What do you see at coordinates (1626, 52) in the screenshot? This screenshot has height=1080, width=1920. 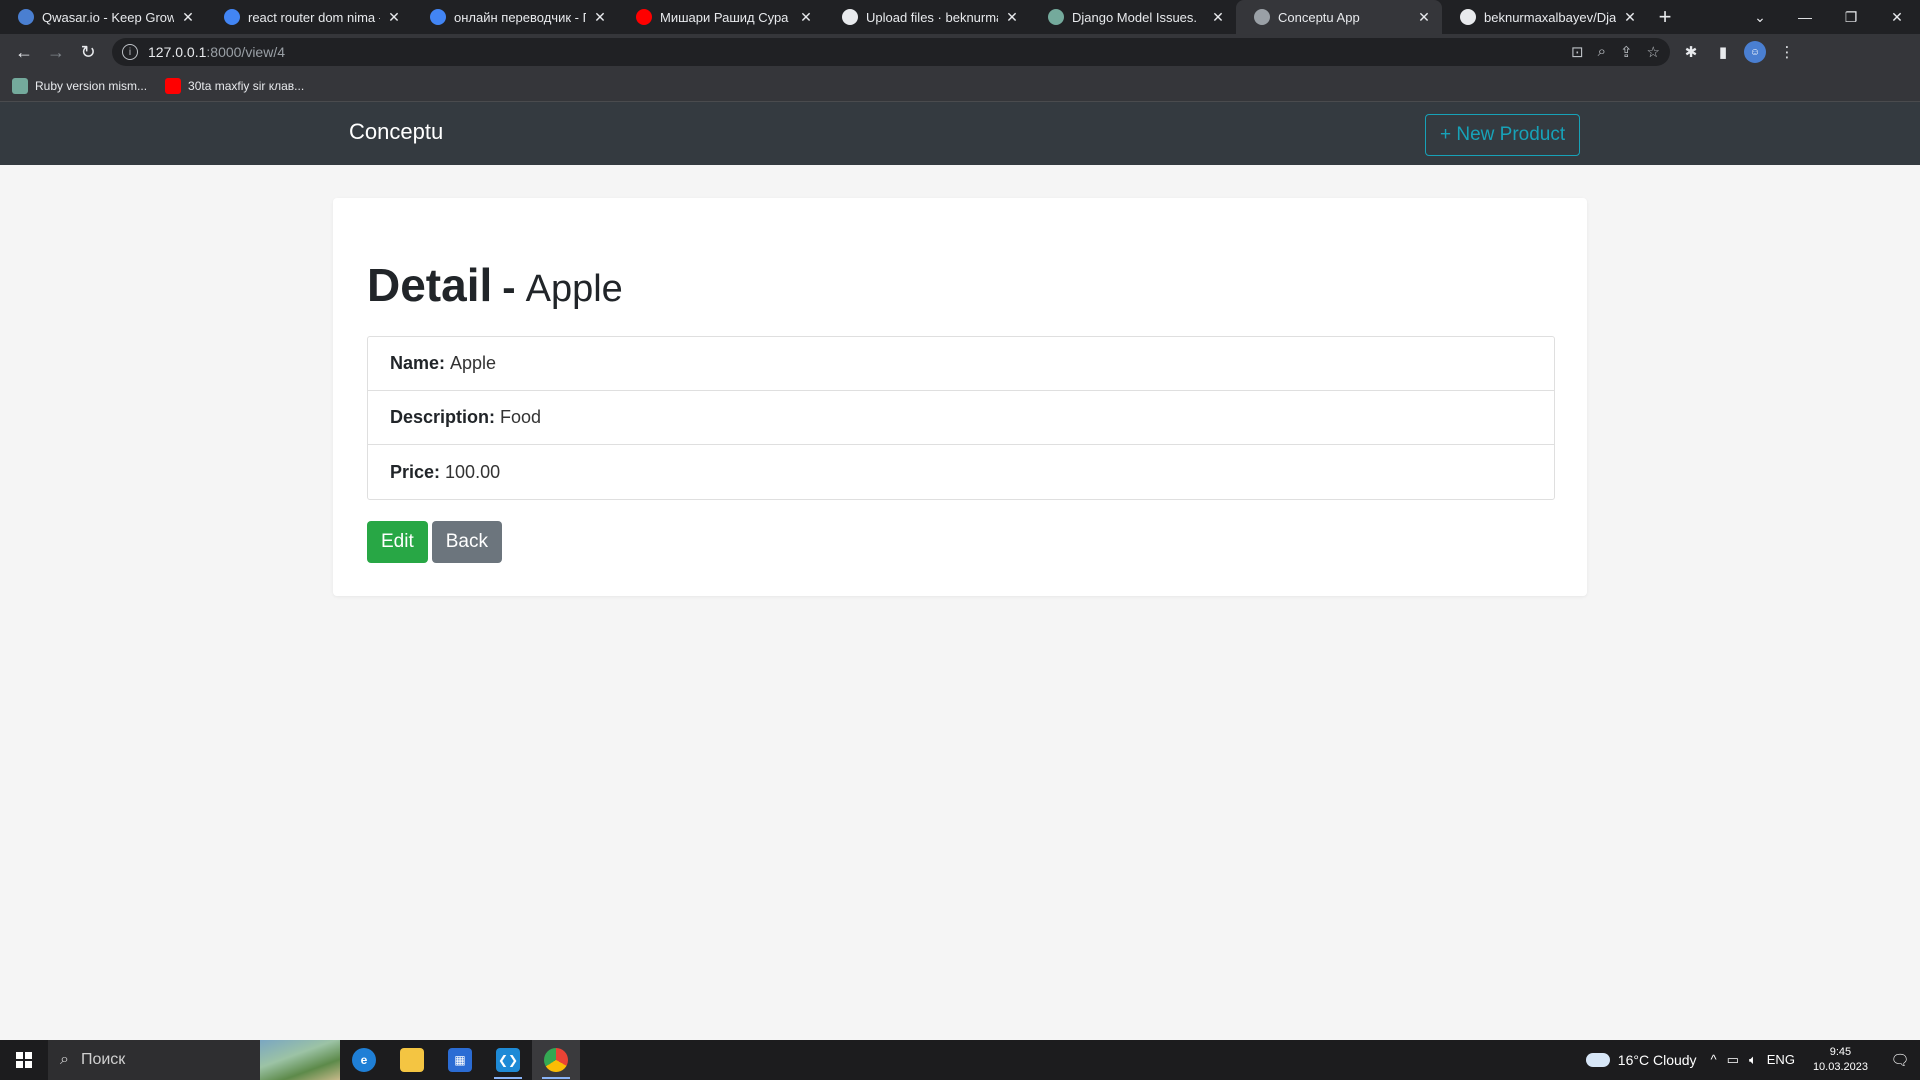 I see `share-icon: ⇪` at bounding box center [1626, 52].